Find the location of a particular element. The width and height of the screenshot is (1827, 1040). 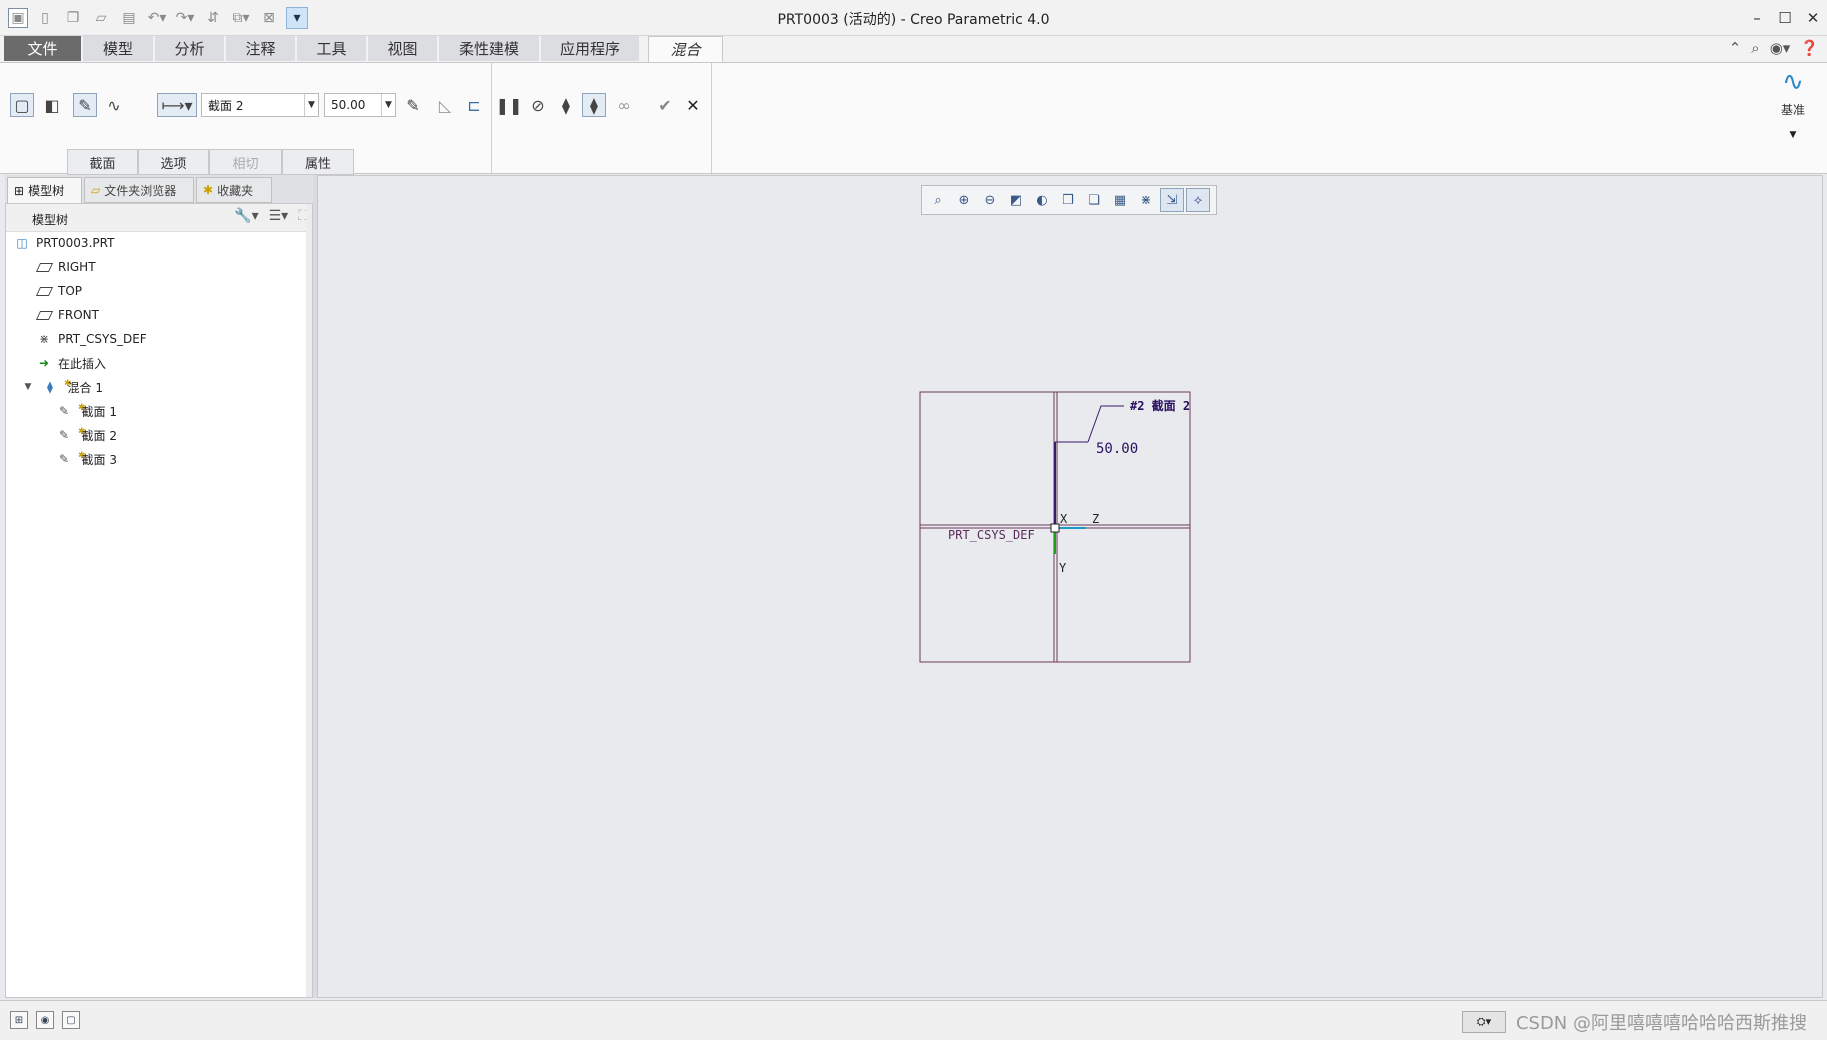

tree-item-section-2: ✎ ✱截面 2 is located at coordinates (86, 435).